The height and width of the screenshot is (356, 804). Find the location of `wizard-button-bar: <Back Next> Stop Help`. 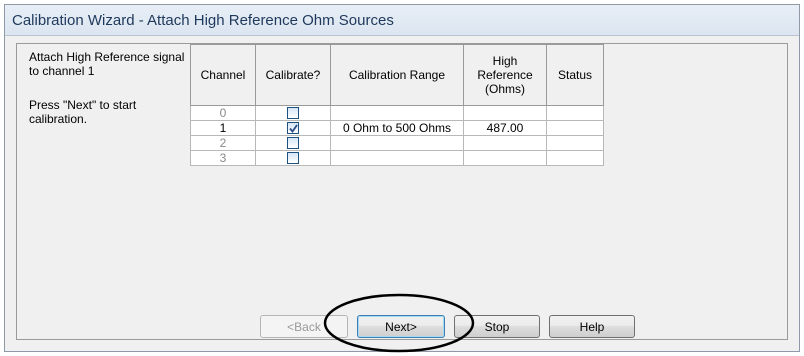

wizard-button-bar: <Back Next> Stop Help is located at coordinates (452, 326).